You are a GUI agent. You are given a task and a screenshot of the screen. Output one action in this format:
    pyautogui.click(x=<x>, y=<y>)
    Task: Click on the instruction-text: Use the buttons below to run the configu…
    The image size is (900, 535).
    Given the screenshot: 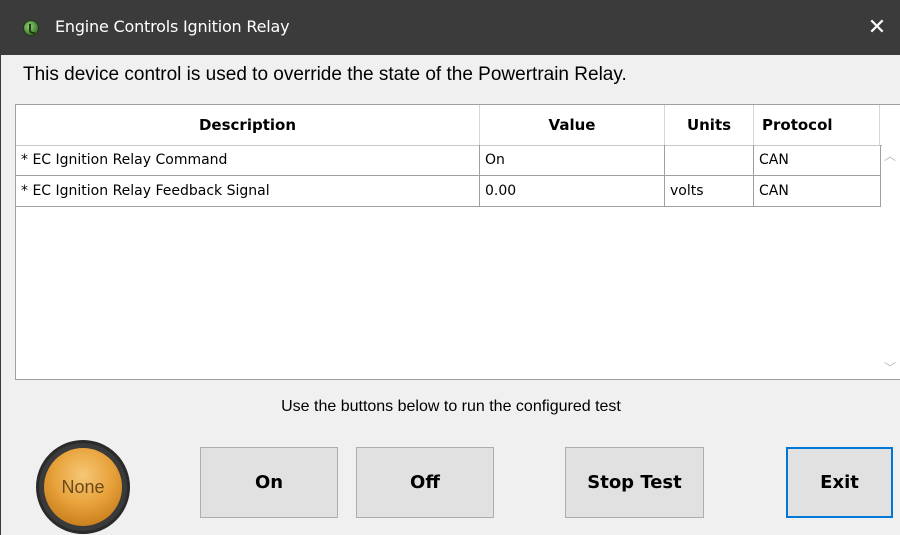 What is the action you would take?
    pyautogui.click(x=451, y=406)
    